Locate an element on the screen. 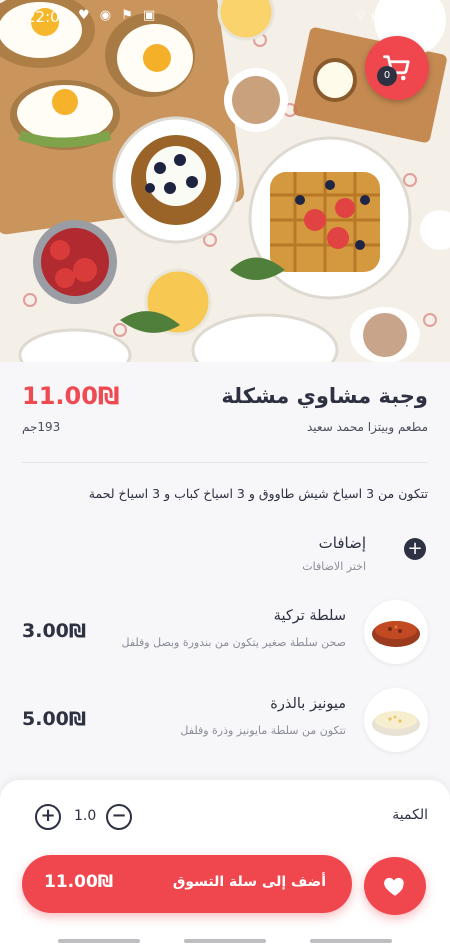  turkish-salad-image is located at coordinates (396, 634).